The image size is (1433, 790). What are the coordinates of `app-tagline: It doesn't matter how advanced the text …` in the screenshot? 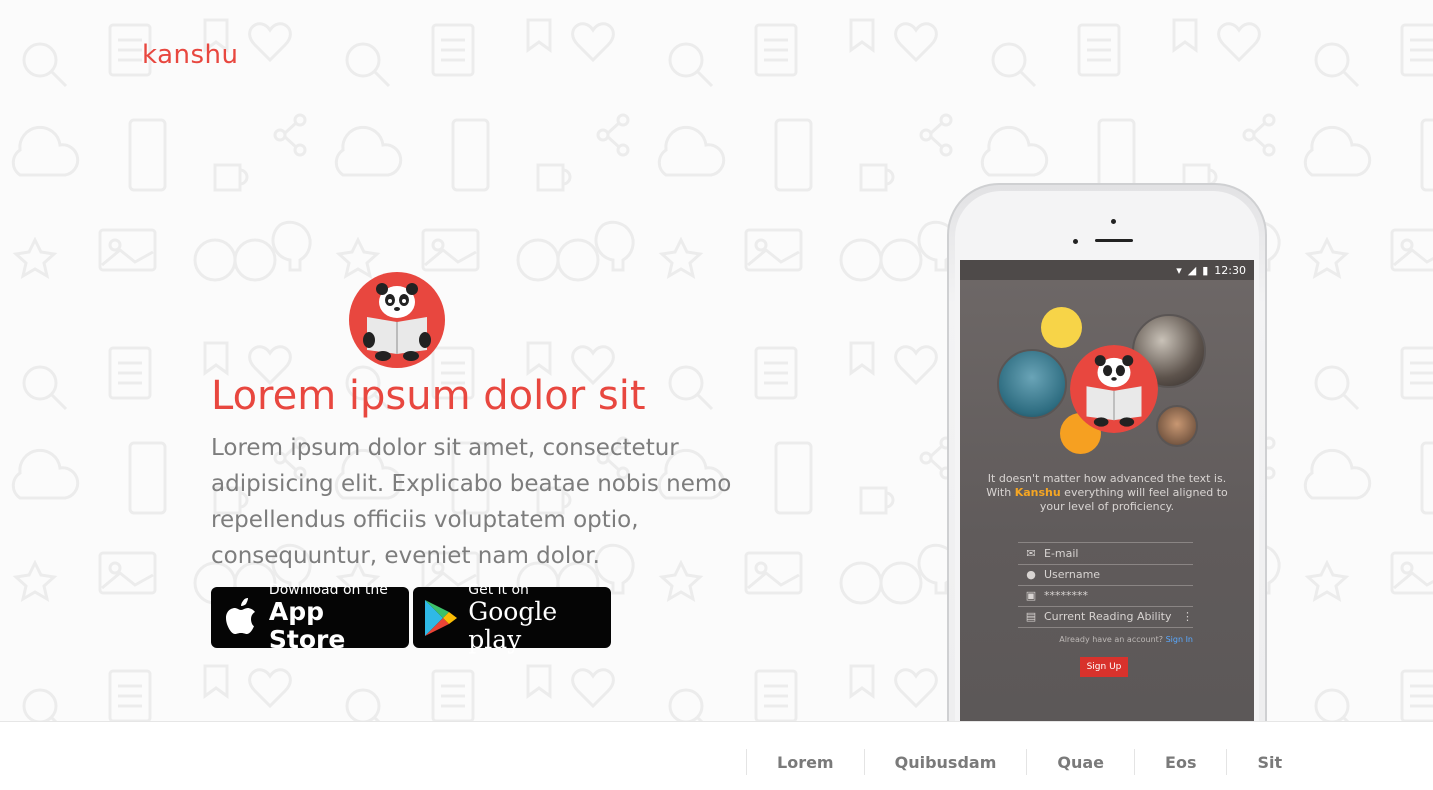 It's located at (1107, 493).